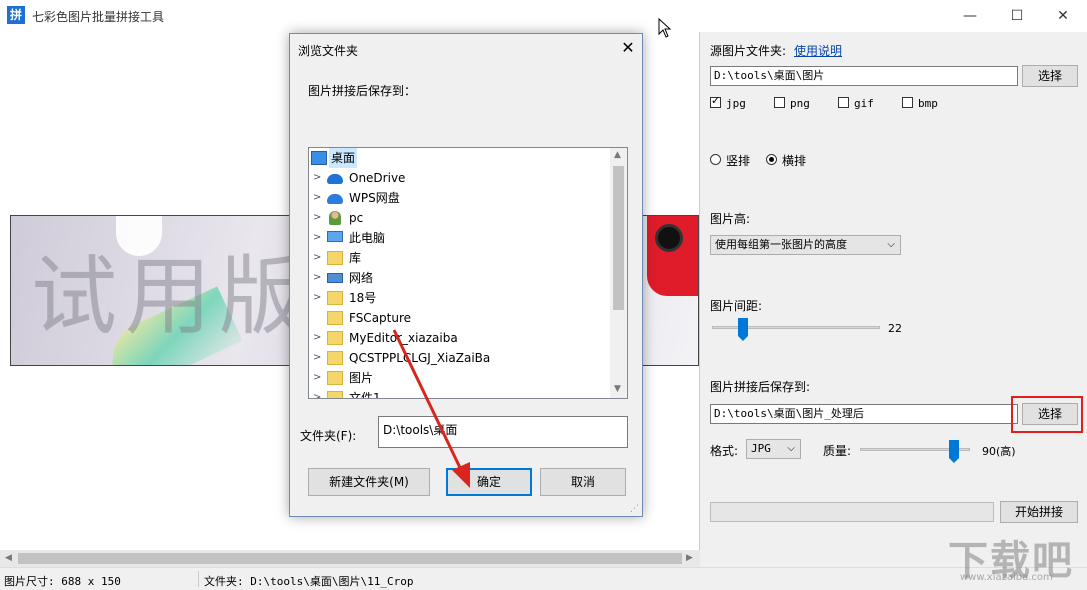 Image resolution: width=1087 pixels, height=590 pixels. What do you see at coordinates (335, 278) in the screenshot?
I see `network-icon` at bounding box center [335, 278].